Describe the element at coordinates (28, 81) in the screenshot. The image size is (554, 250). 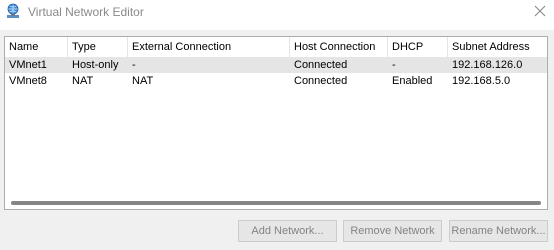
I see `cell-name: VMnet8` at that location.